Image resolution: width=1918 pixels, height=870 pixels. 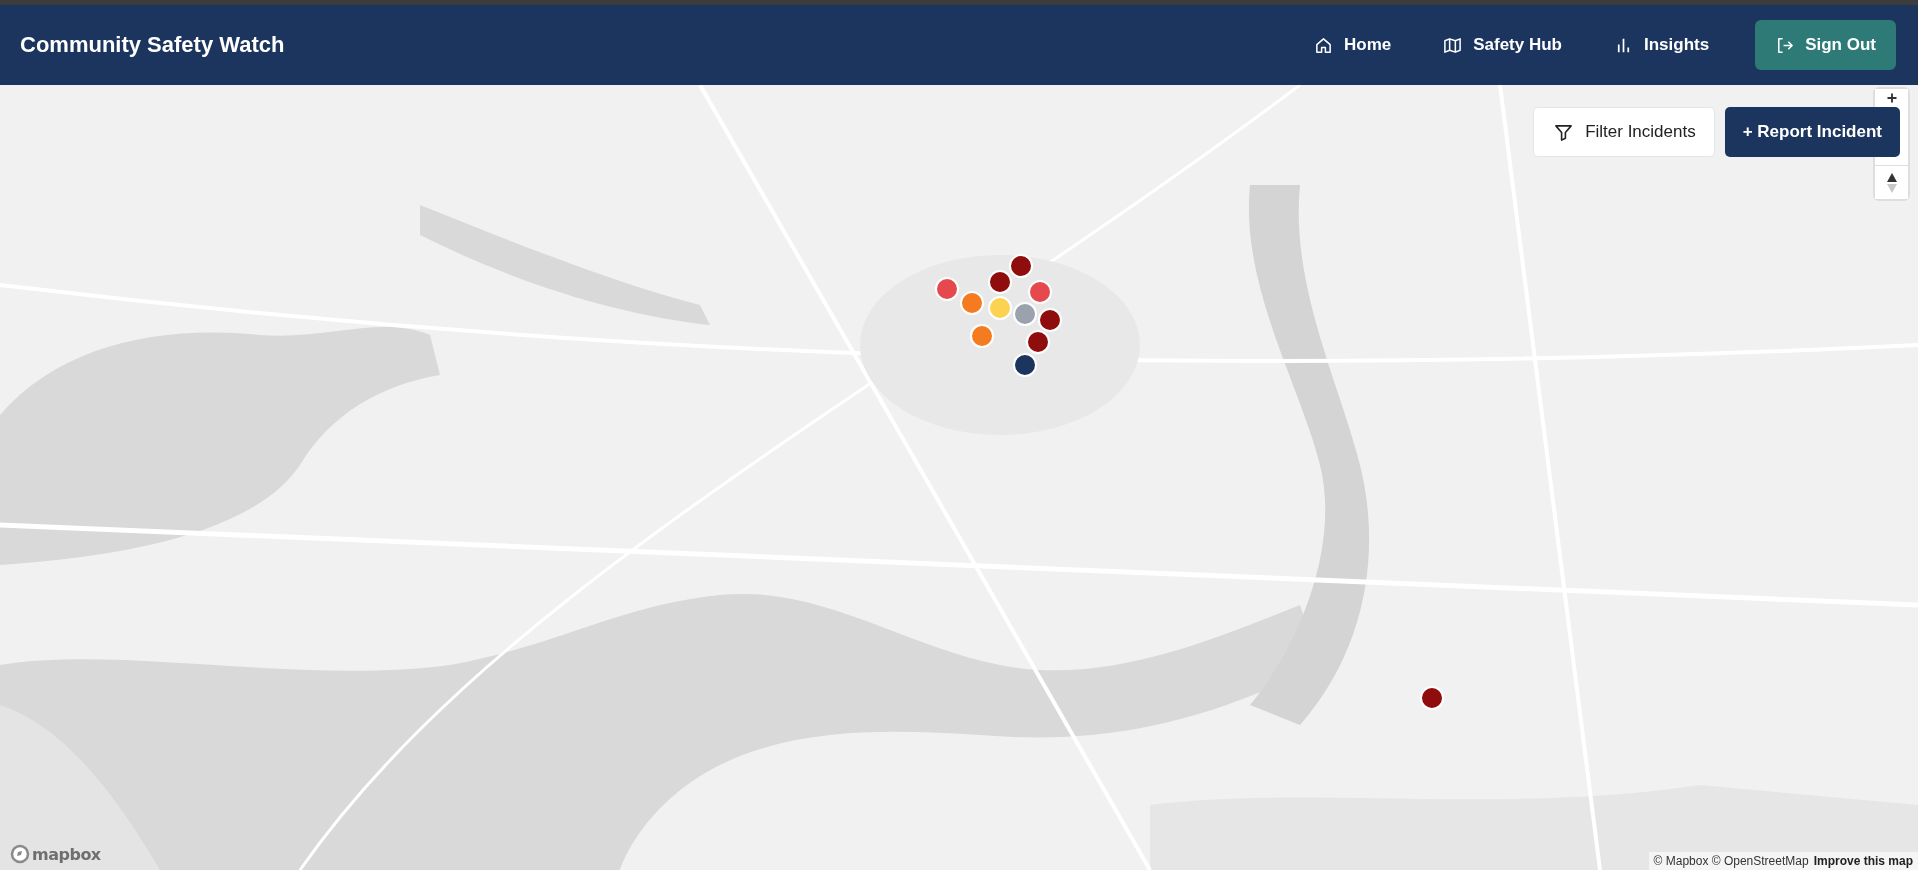 What do you see at coordinates (1352, 45) in the screenshot?
I see `nav-link: Home` at bounding box center [1352, 45].